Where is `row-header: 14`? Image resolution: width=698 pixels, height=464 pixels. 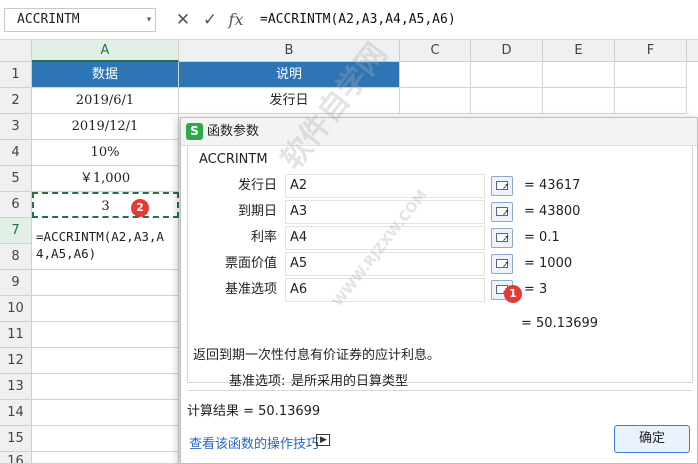 row-header: 14 is located at coordinates (16, 413).